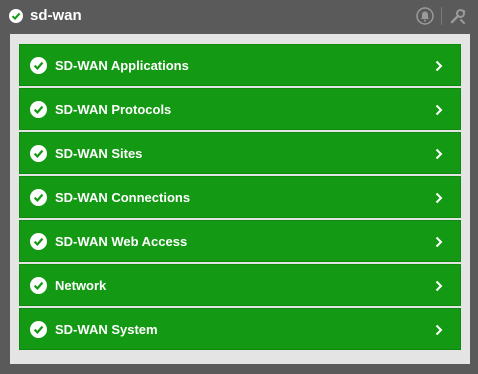 This screenshot has width=478, height=374. What do you see at coordinates (240, 285) in the screenshot?
I see `list-item: Network` at bounding box center [240, 285].